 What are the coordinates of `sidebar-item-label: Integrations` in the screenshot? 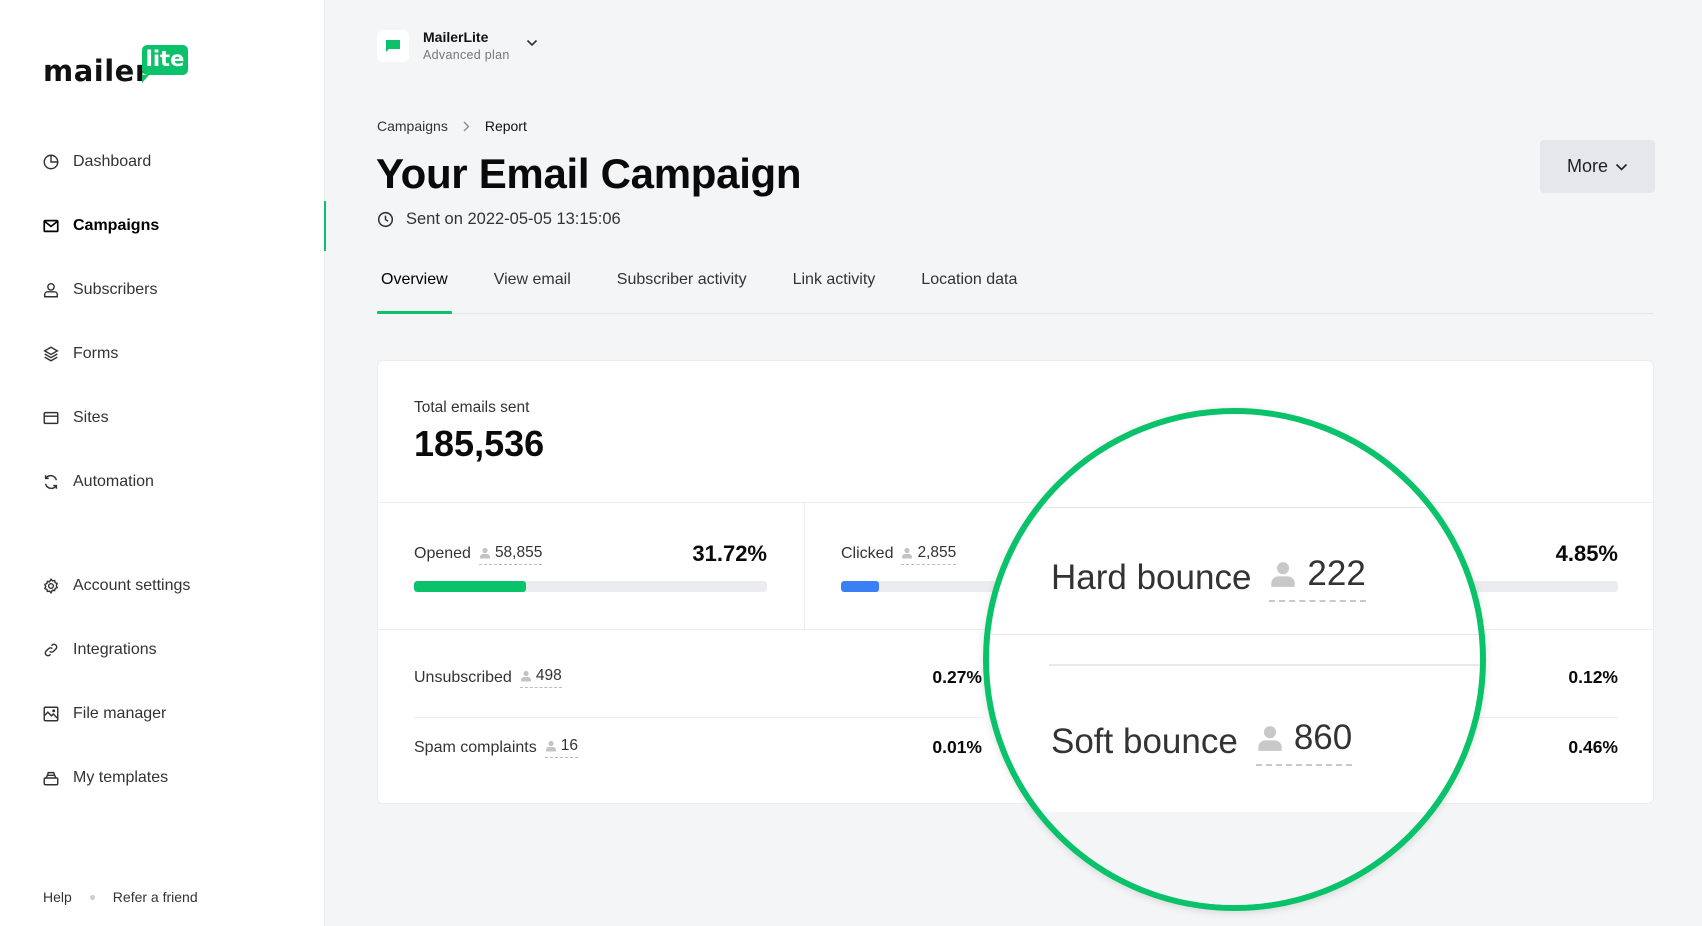 It's located at (115, 649).